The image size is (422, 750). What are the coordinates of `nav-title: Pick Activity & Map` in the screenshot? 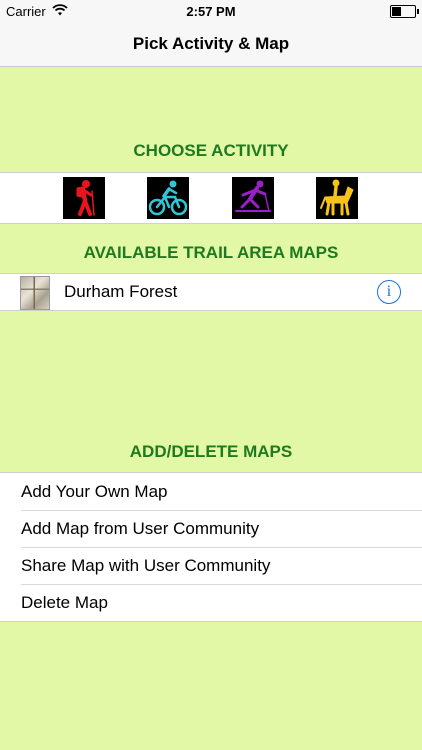 It's located at (211, 44).